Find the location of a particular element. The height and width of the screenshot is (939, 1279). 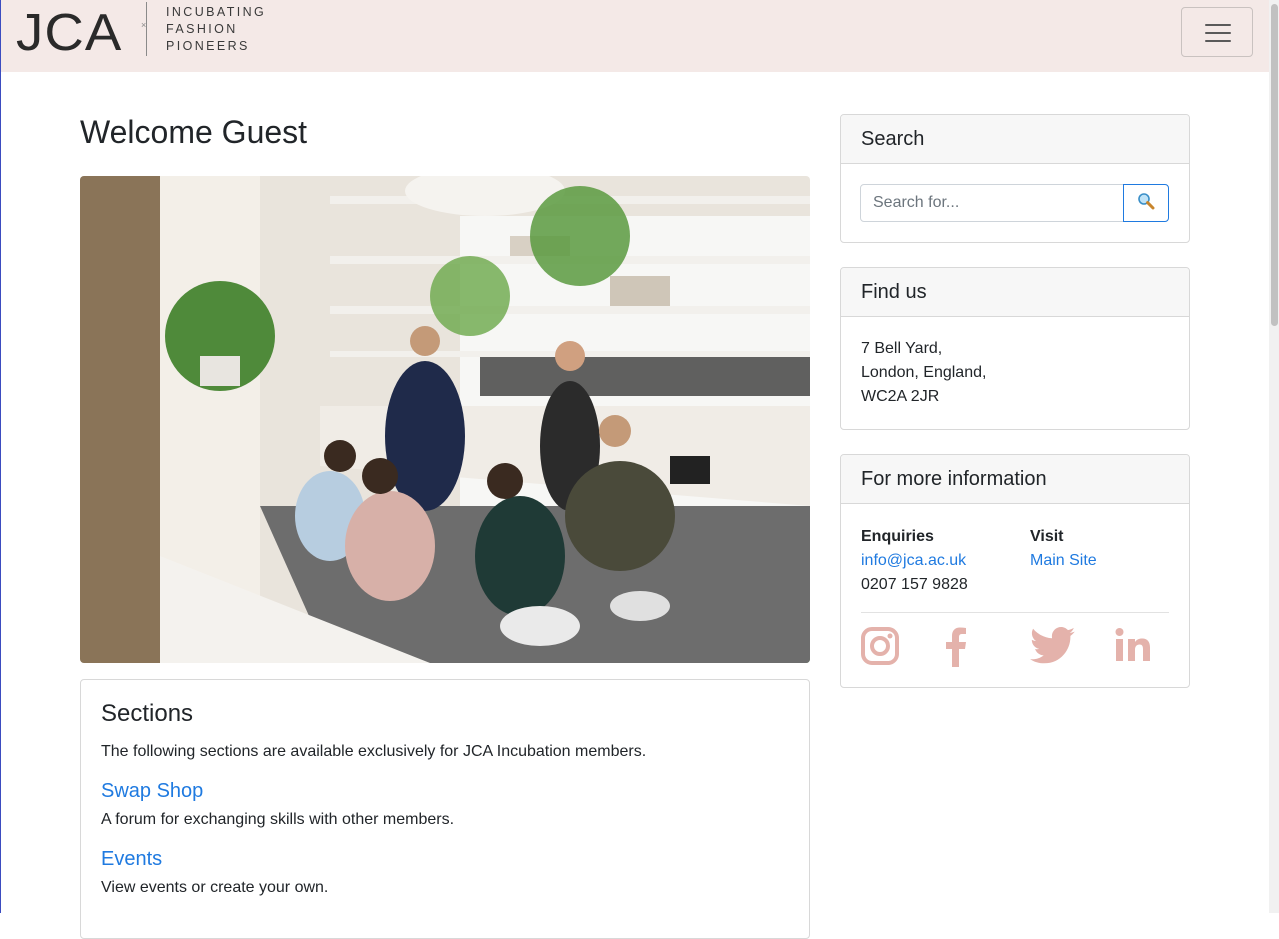

logo-tagline: INCUBATING FASHION PIONEERS is located at coordinates (216, 29).